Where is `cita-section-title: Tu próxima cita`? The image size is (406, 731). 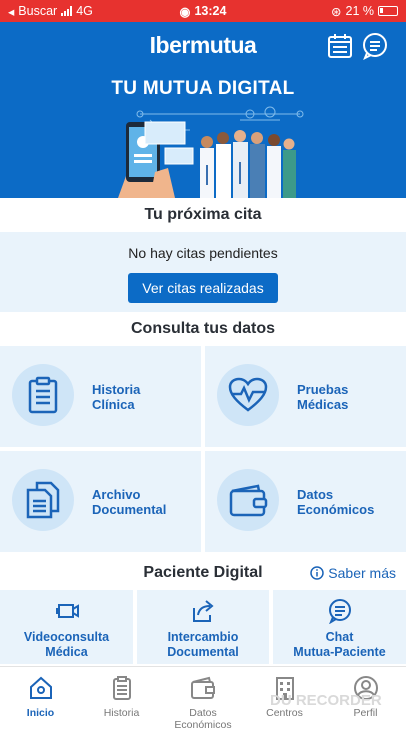
cita-section-title: Tu próxima cita is located at coordinates (203, 215).